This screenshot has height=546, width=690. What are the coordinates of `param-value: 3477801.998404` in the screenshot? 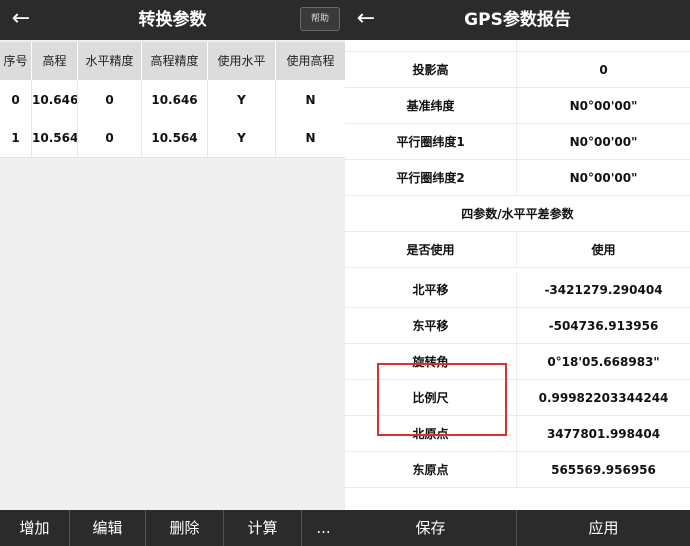 It's located at (603, 434).